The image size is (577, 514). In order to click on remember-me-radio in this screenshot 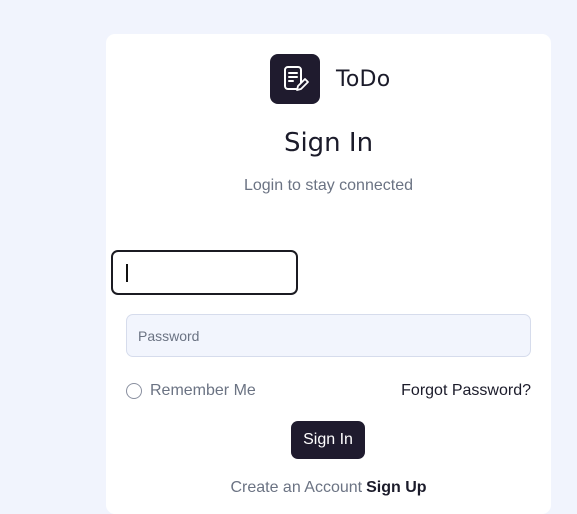, I will do `click(134, 391)`.